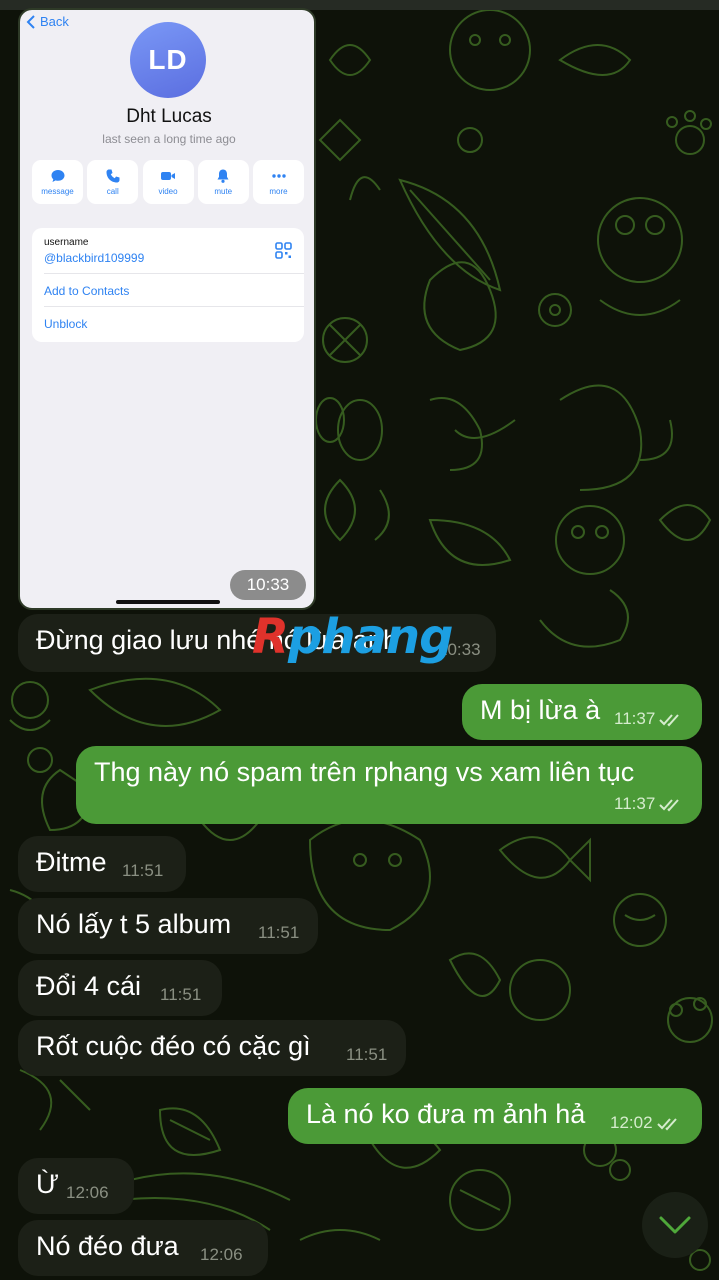 The height and width of the screenshot is (1280, 719). I want to click on last-seen-status: last seen a long time ago, so click(169, 139).